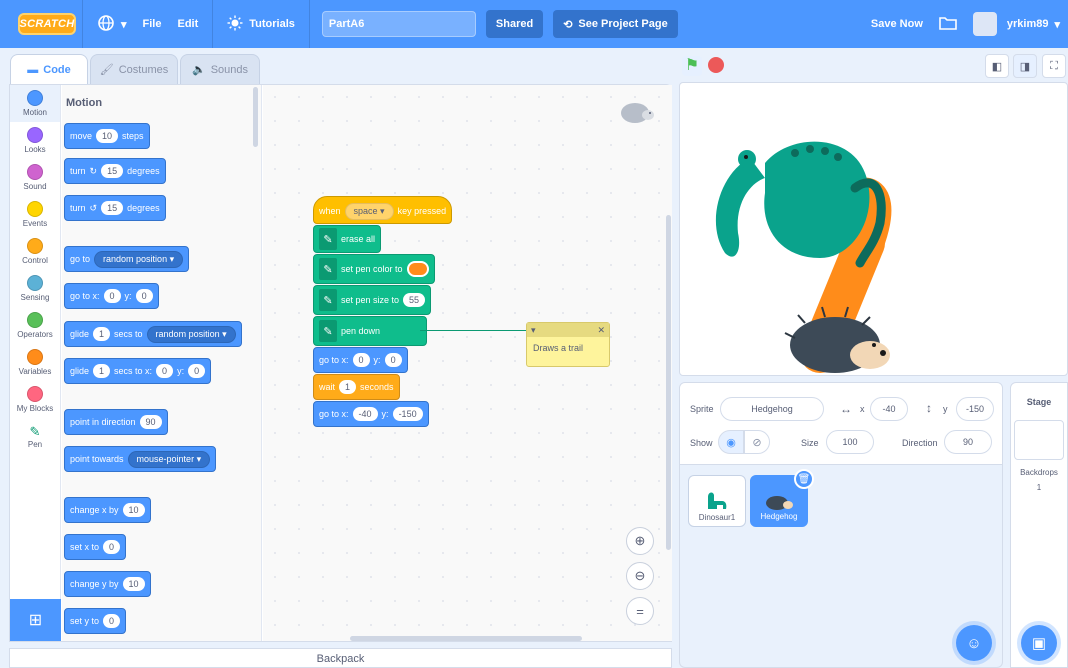  Describe the element at coordinates (35, 362) in the screenshot. I see `category-variables: Variables` at that location.